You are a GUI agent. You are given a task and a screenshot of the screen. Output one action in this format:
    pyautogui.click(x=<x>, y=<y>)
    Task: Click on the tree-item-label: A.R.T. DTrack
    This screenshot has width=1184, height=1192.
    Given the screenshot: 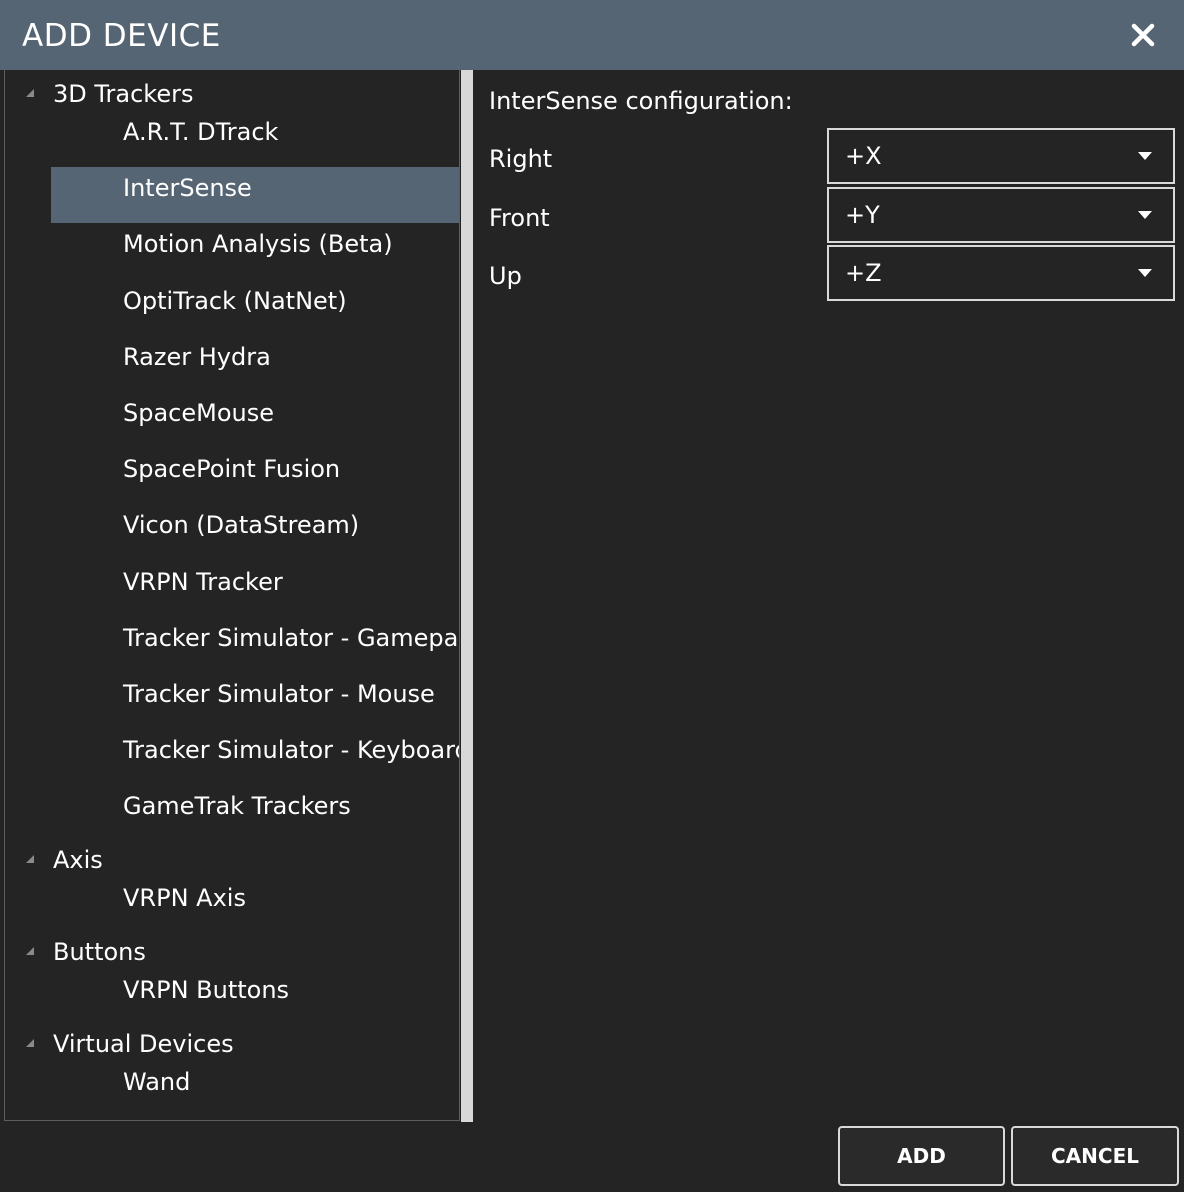 What is the action you would take?
    pyautogui.click(x=201, y=132)
    